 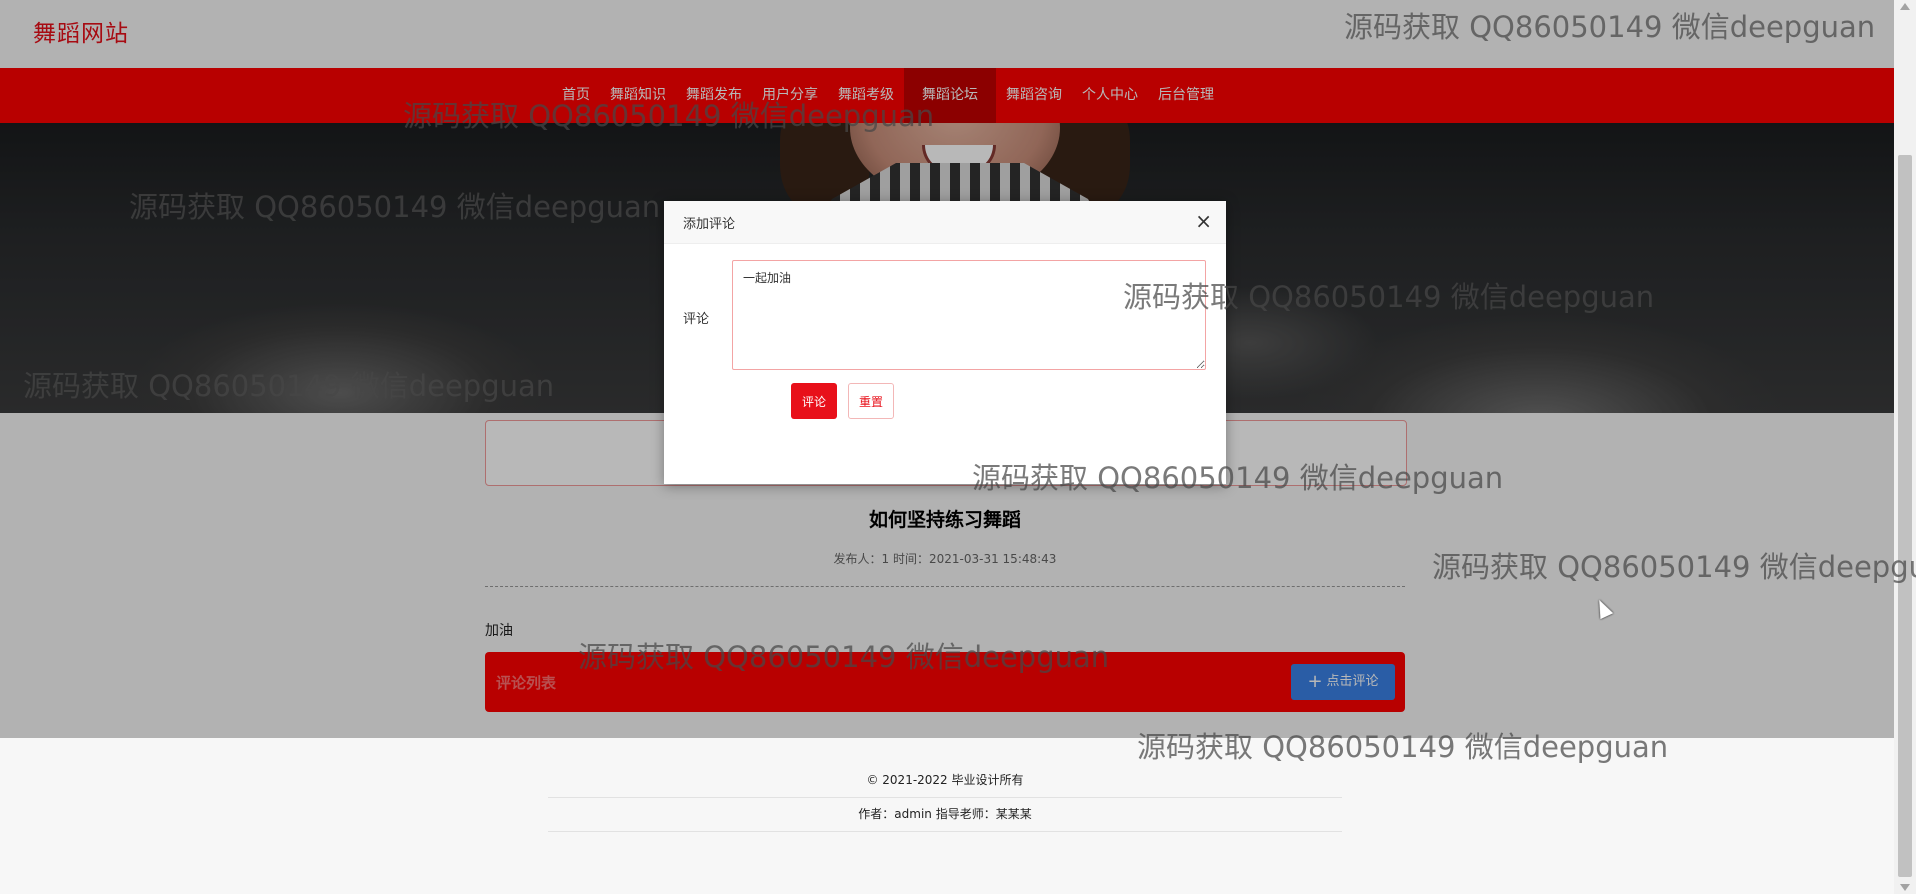 What do you see at coordinates (696, 319) in the screenshot?
I see `comment-field-label: 评论` at bounding box center [696, 319].